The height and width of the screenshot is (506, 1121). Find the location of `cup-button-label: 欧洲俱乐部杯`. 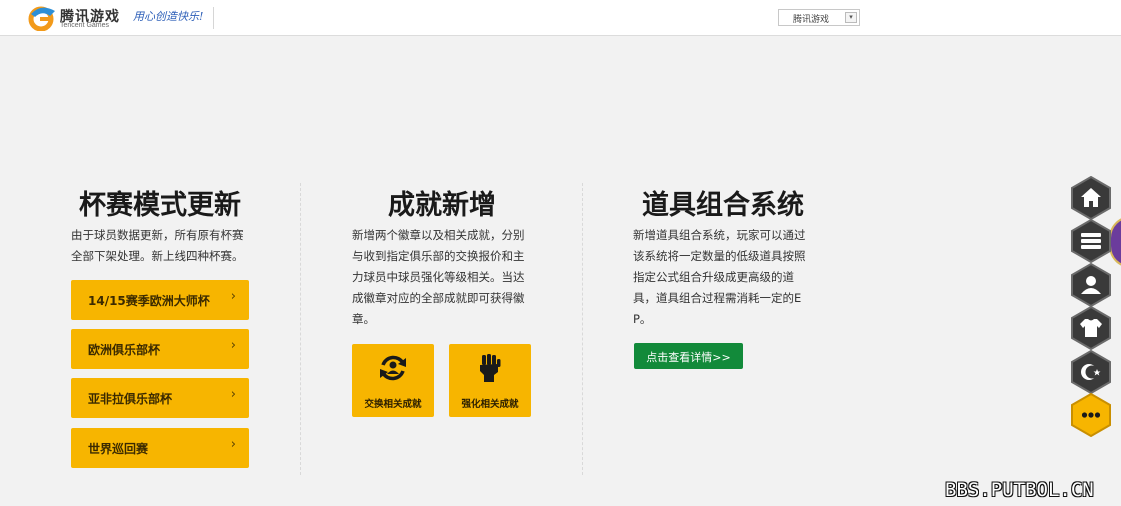

cup-button-label: 欧洲俱乐部杯 is located at coordinates (124, 350).